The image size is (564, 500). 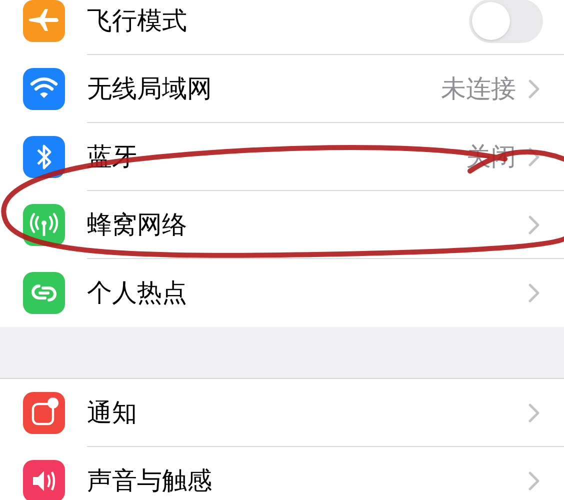 I want to click on row-value: 未连接, so click(x=478, y=88).